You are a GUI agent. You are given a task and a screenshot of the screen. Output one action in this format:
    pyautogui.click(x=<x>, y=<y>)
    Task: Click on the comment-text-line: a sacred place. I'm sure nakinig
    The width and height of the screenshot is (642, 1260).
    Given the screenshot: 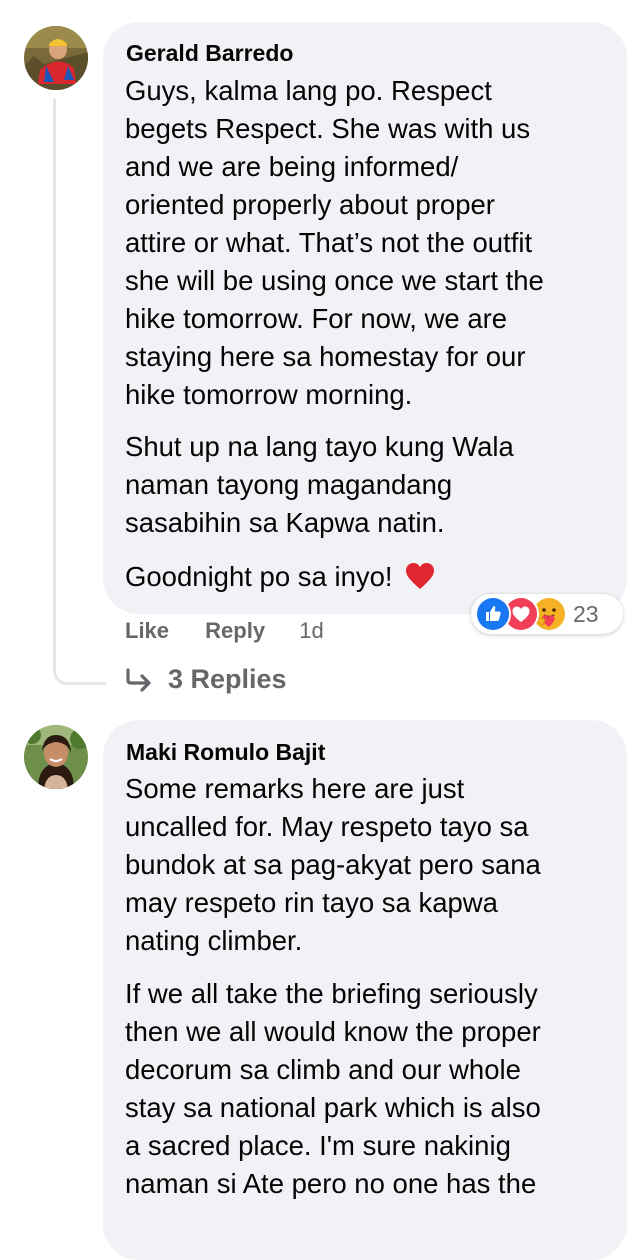 What is the action you would take?
    pyautogui.click(x=318, y=1145)
    